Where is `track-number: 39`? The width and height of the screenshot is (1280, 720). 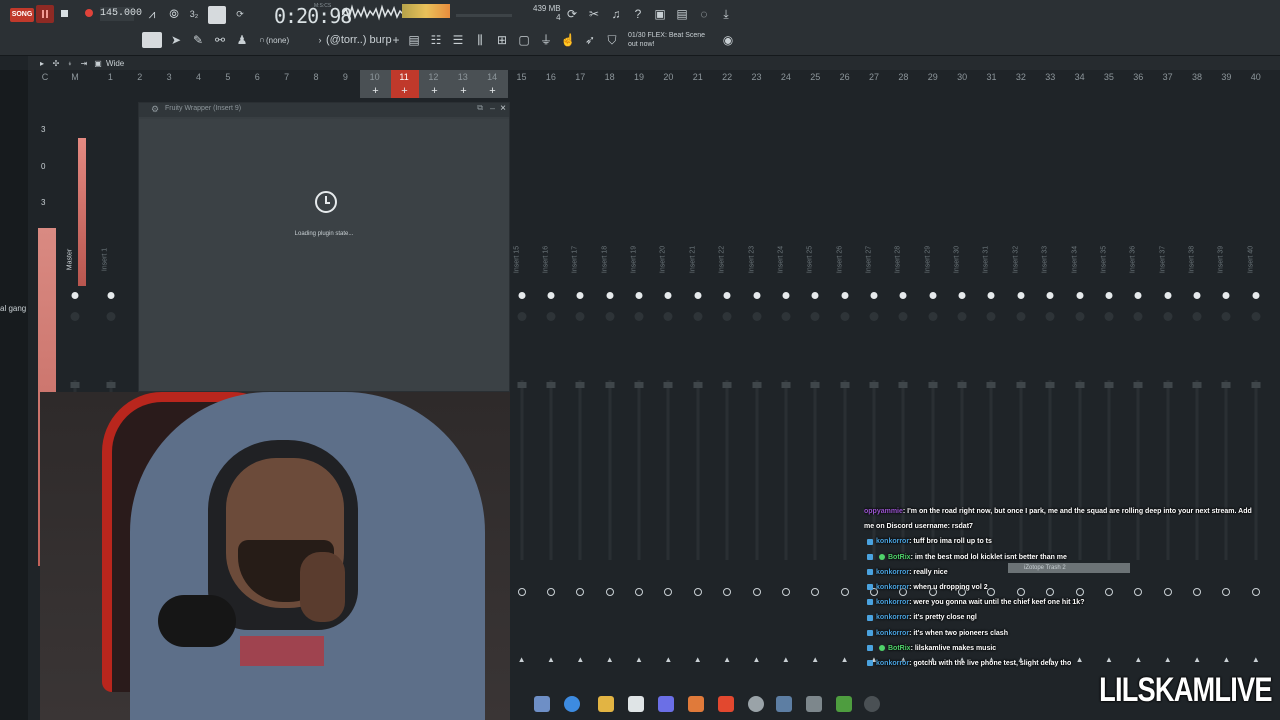 track-number: 39 is located at coordinates (1226, 77).